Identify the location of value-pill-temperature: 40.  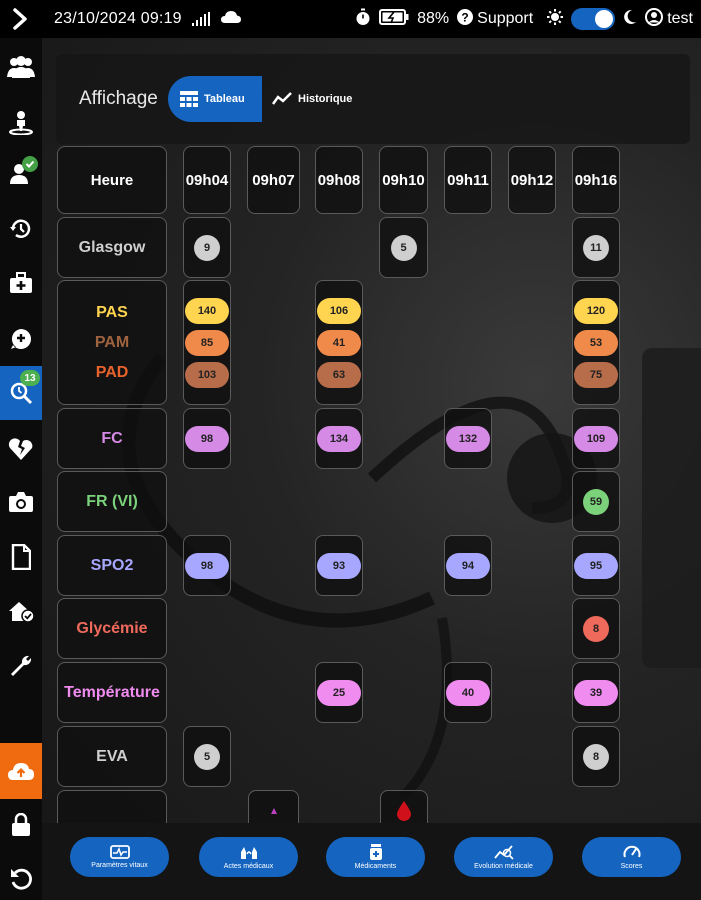
(468, 692).